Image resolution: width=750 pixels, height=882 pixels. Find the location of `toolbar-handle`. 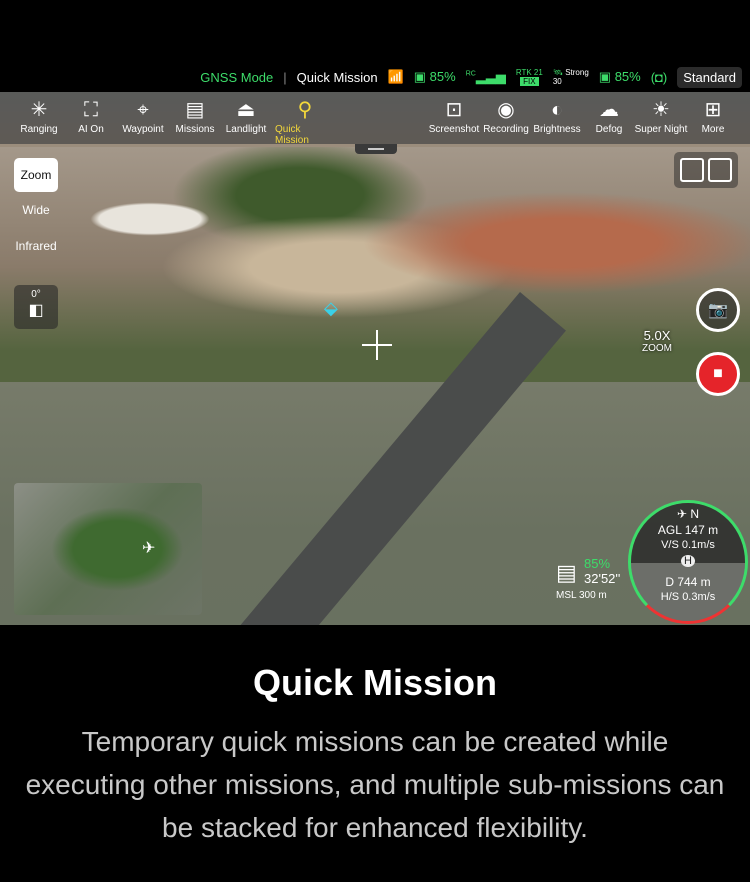

toolbar-handle is located at coordinates (376, 149).